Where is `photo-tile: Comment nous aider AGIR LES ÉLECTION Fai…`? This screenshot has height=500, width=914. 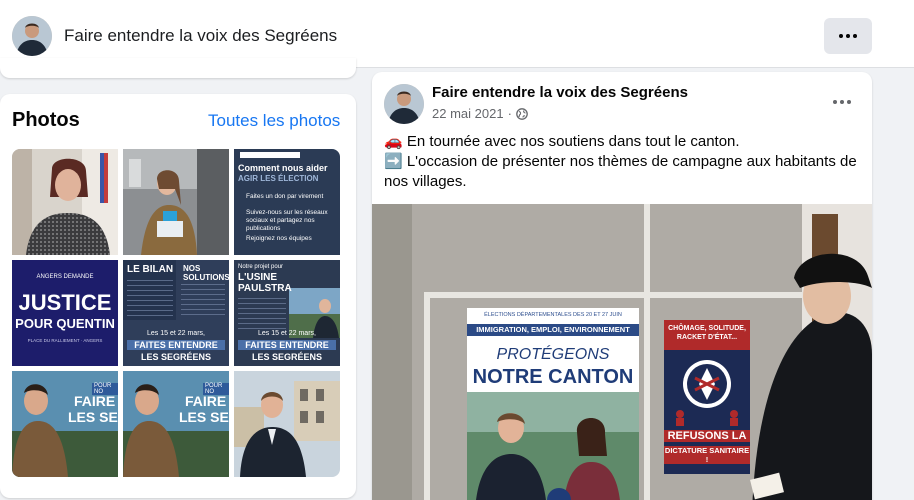 photo-tile: Comment nous aider AGIR LES ÉLECTION Fai… is located at coordinates (287, 202).